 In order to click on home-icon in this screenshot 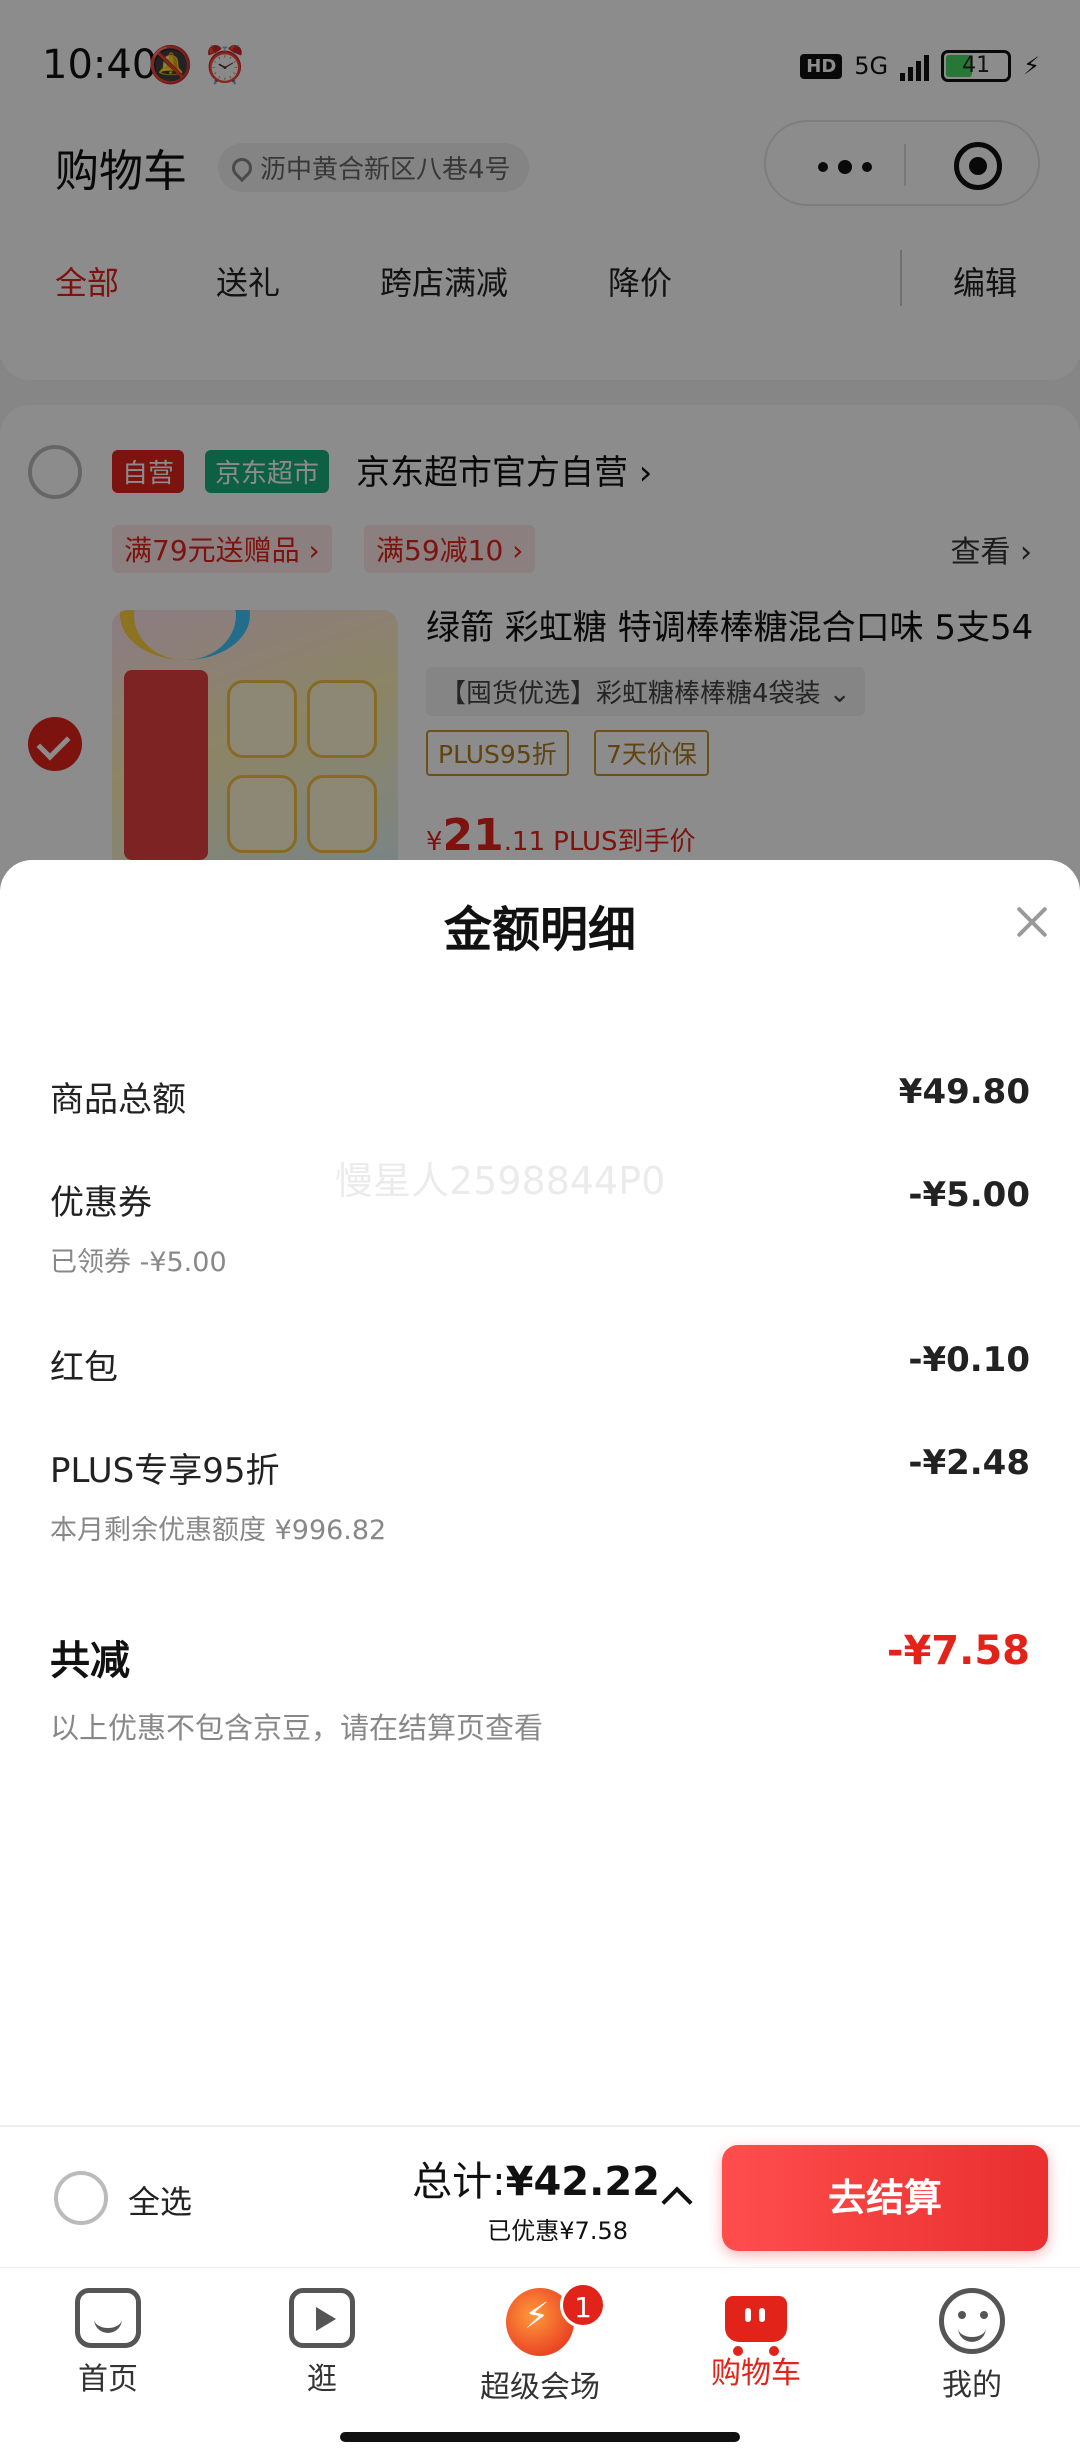, I will do `click(108, 2318)`.